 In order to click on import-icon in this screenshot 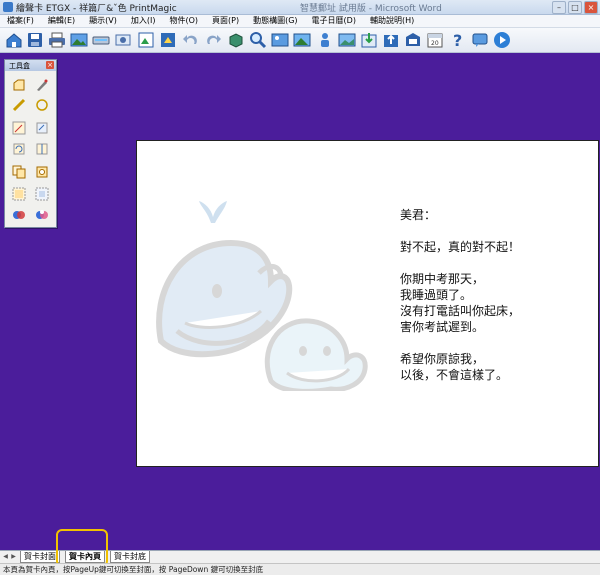, I will do `click(369, 40)`.